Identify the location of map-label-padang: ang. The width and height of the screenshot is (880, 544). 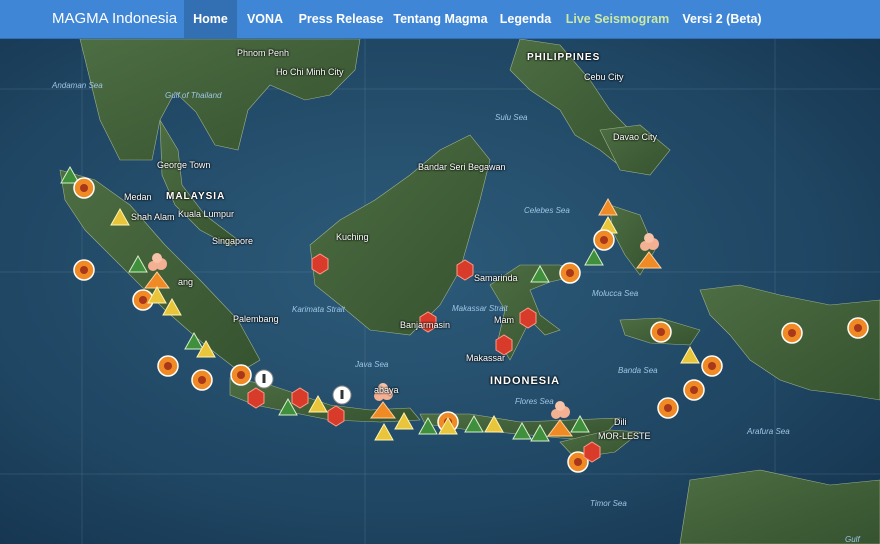
(186, 282).